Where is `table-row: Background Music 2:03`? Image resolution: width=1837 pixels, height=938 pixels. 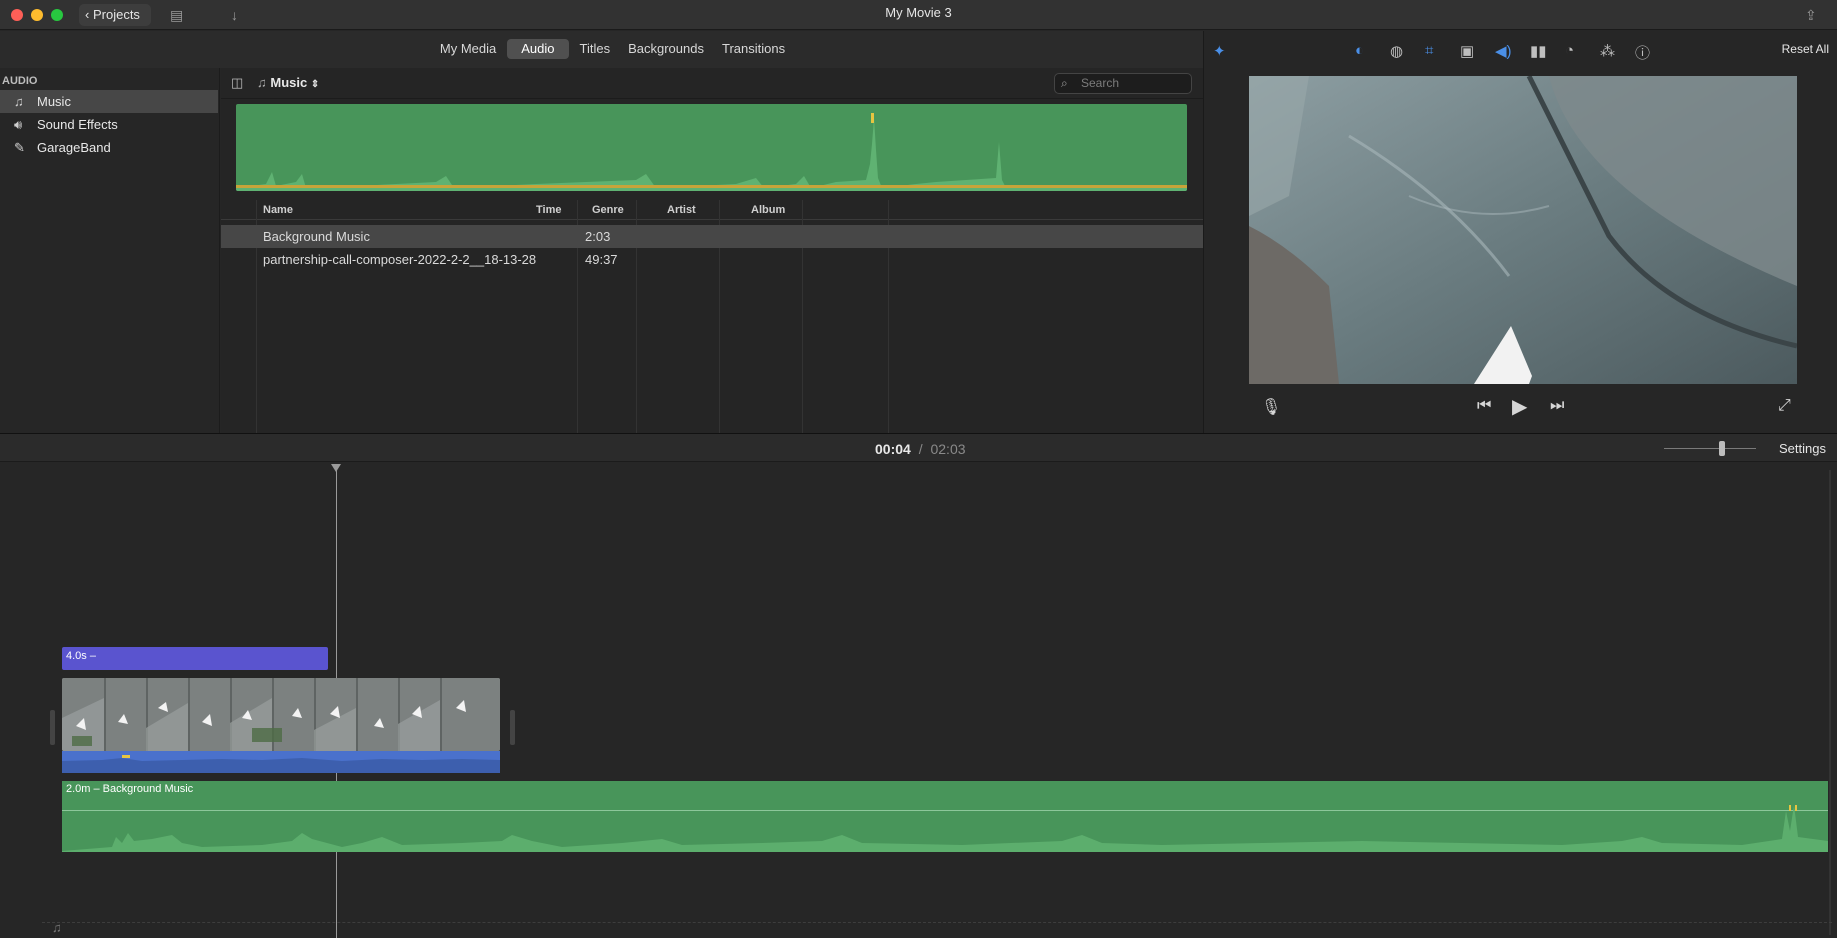
table-row: Background Music 2:03 is located at coordinates (712, 236).